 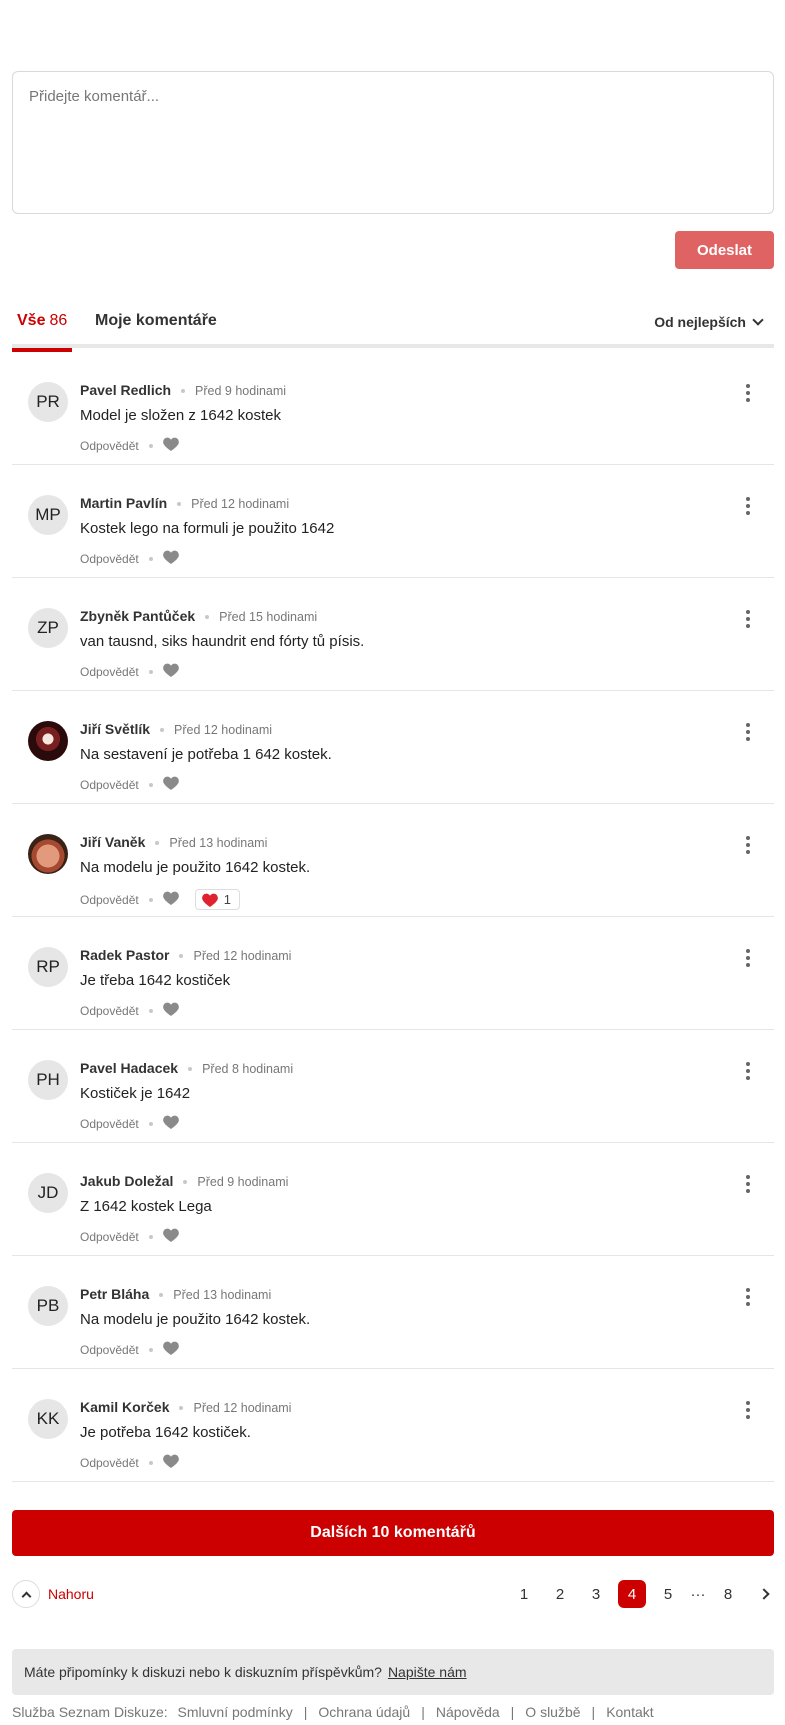 What do you see at coordinates (48, 1419) in the screenshot?
I see `avatar: KK` at bounding box center [48, 1419].